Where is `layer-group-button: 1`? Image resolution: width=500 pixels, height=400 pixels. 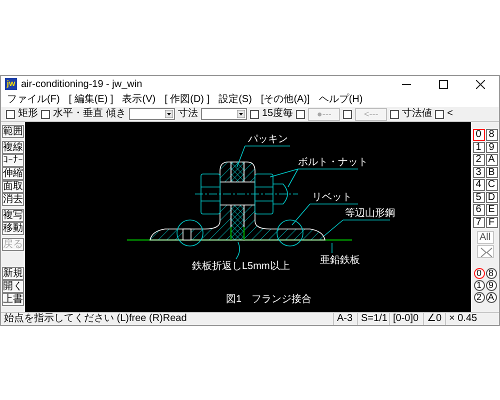 layer-group-button: 1 is located at coordinates (479, 286).